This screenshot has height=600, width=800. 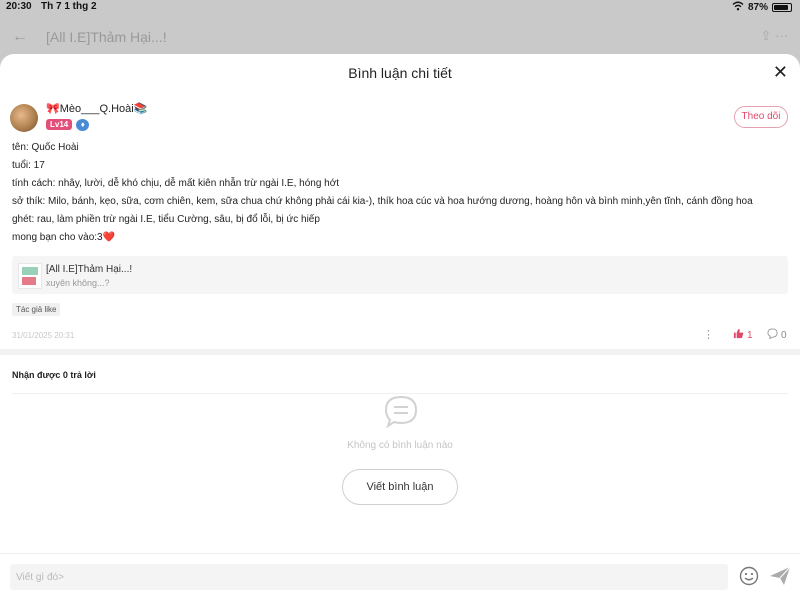 What do you see at coordinates (738, 7) in the screenshot?
I see `wifi-icon` at bounding box center [738, 7].